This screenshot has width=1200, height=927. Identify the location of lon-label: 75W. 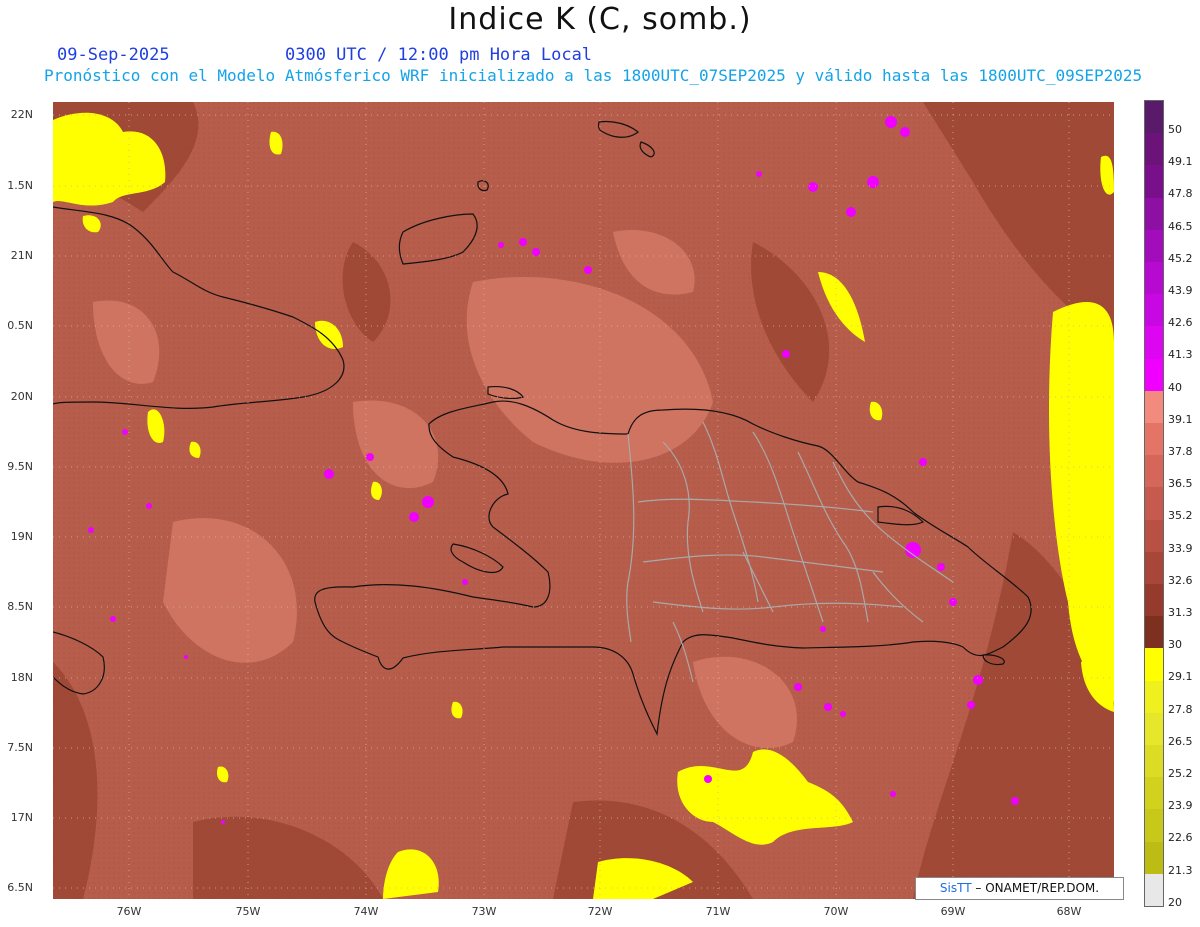
(248, 911).